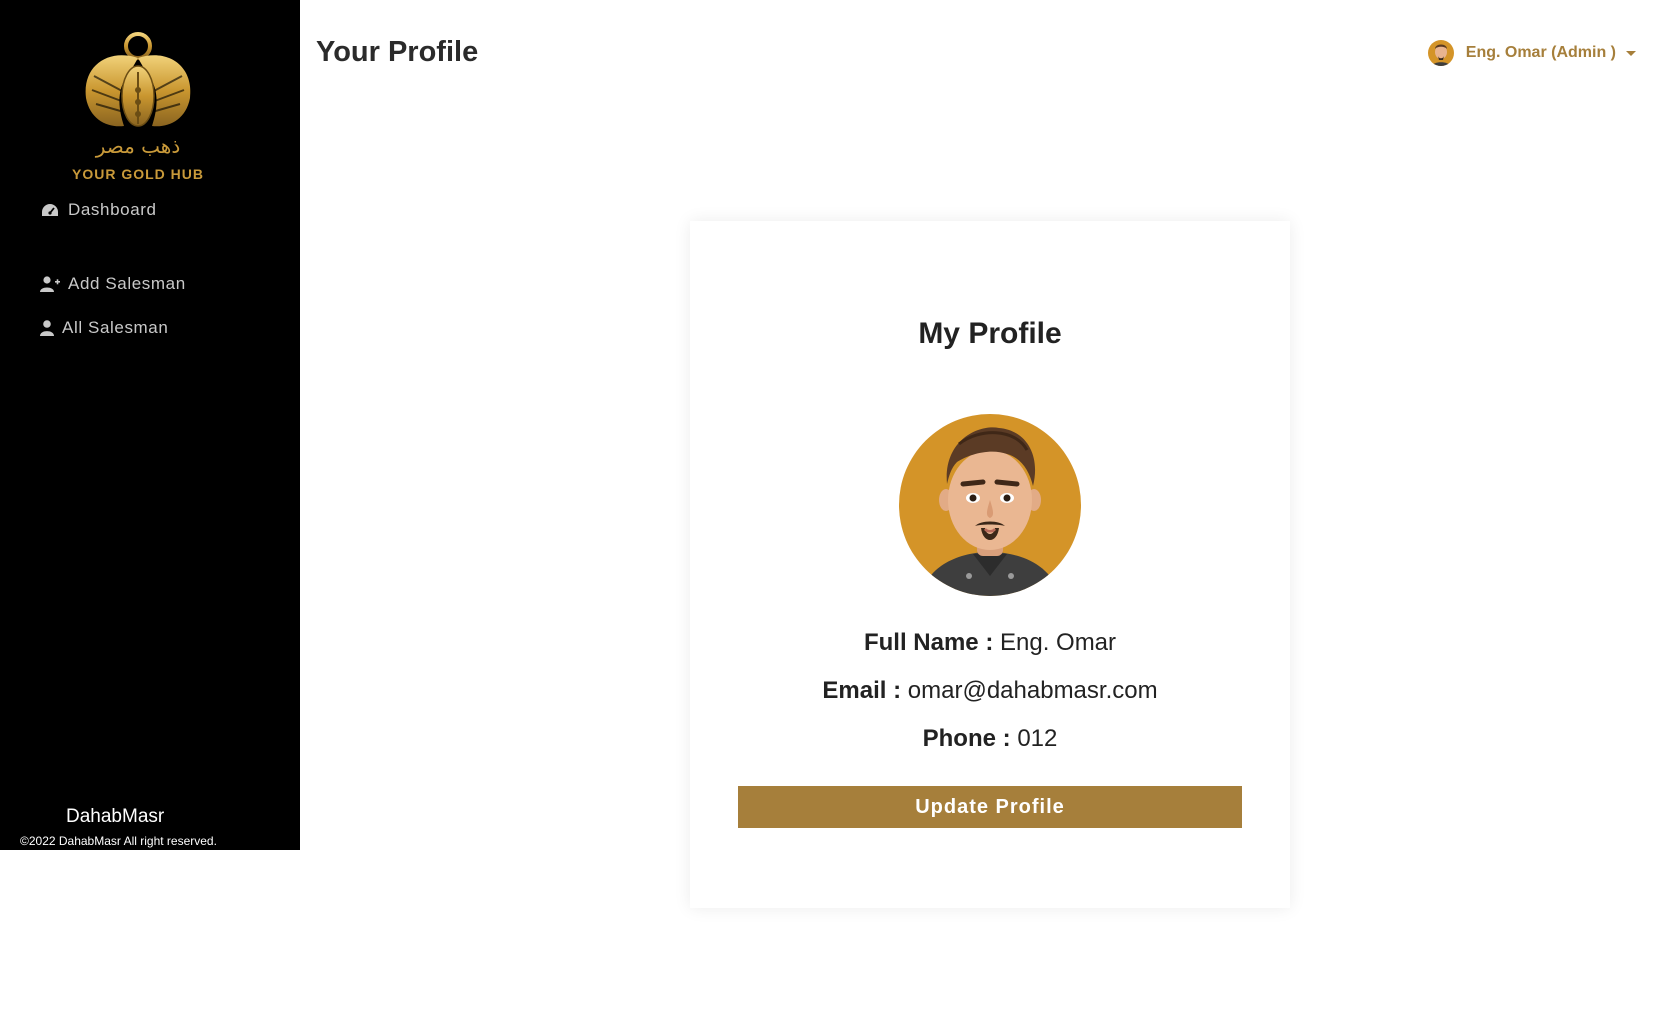 This screenshot has width=1680, height=1020. What do you see at coordinates (50, 284) in the screenshot?
I see `user-plus-icon` at bounding box center [50, 284].